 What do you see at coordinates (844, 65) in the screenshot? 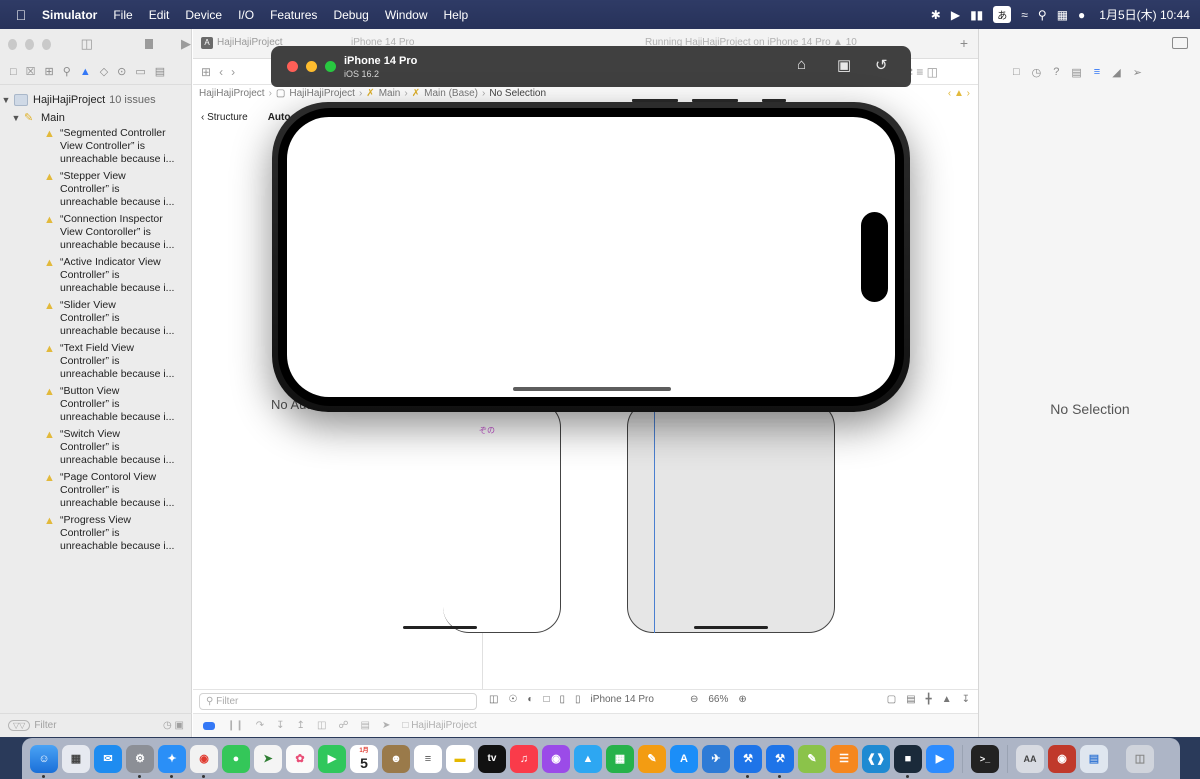
I see `screenshot-icon: ▣` at bounding box center [844, 65].